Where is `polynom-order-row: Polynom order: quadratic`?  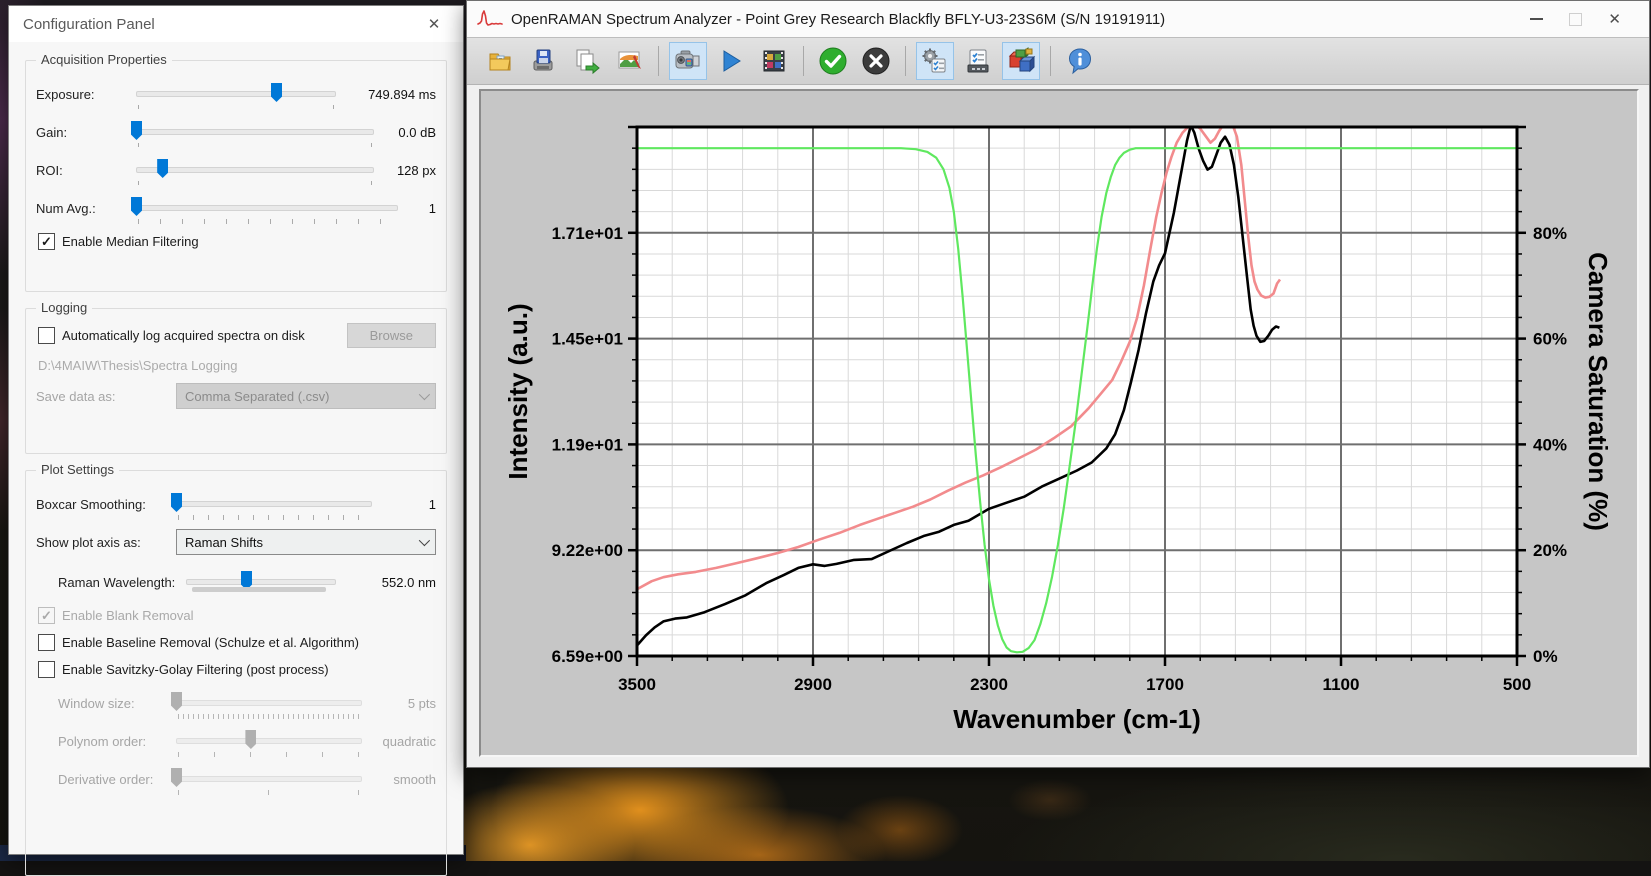
polynom-order-row: Polynom order: quadratic is located at coordinates (247, 741).